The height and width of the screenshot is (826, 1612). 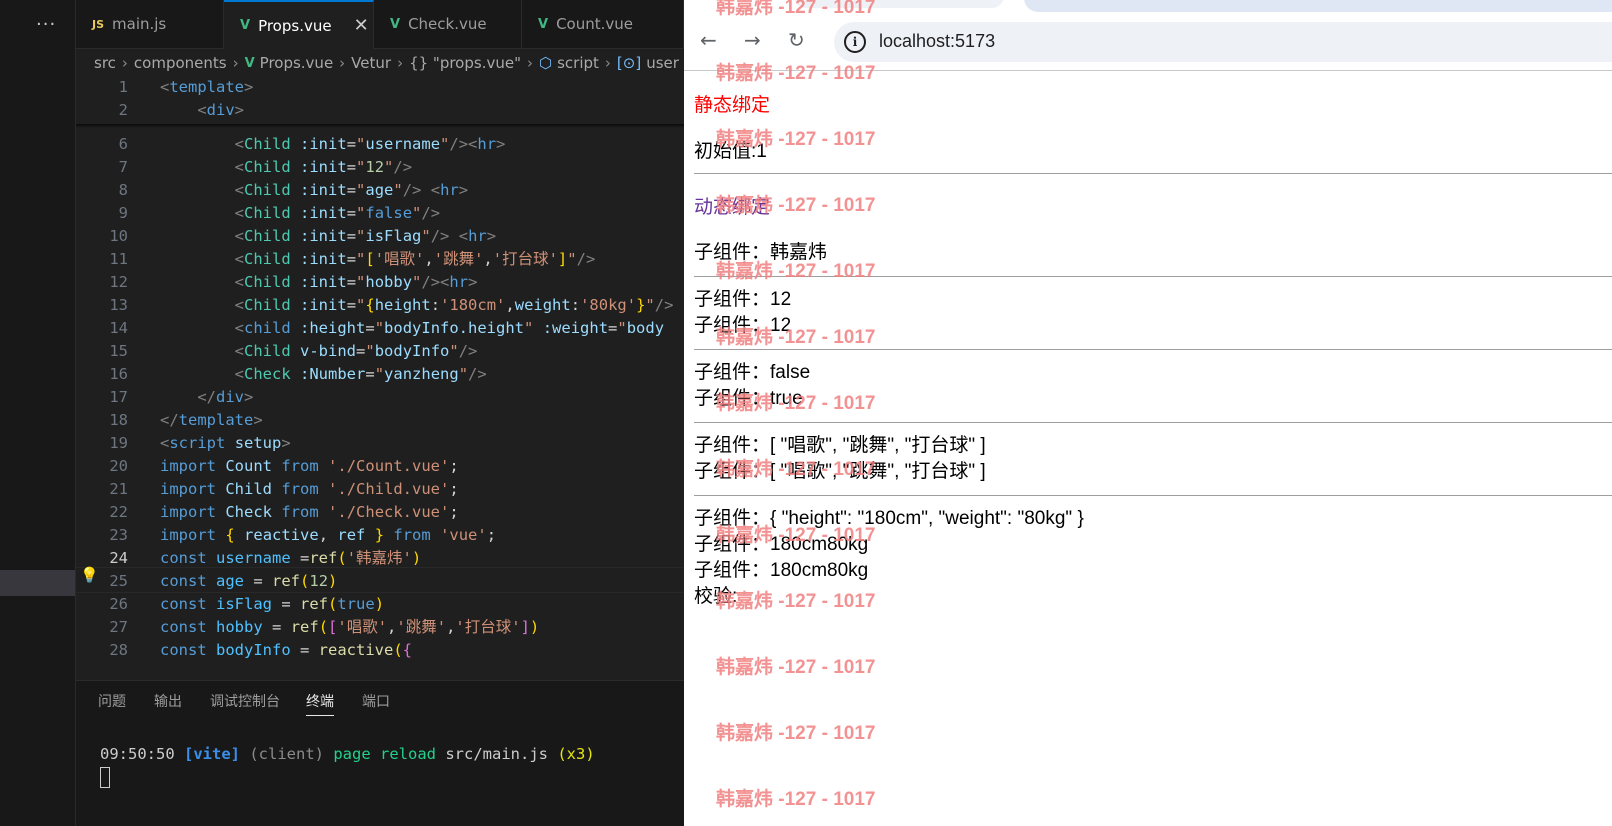 I want to click on url-text: localhost:5173, so click(x=937, y=41).